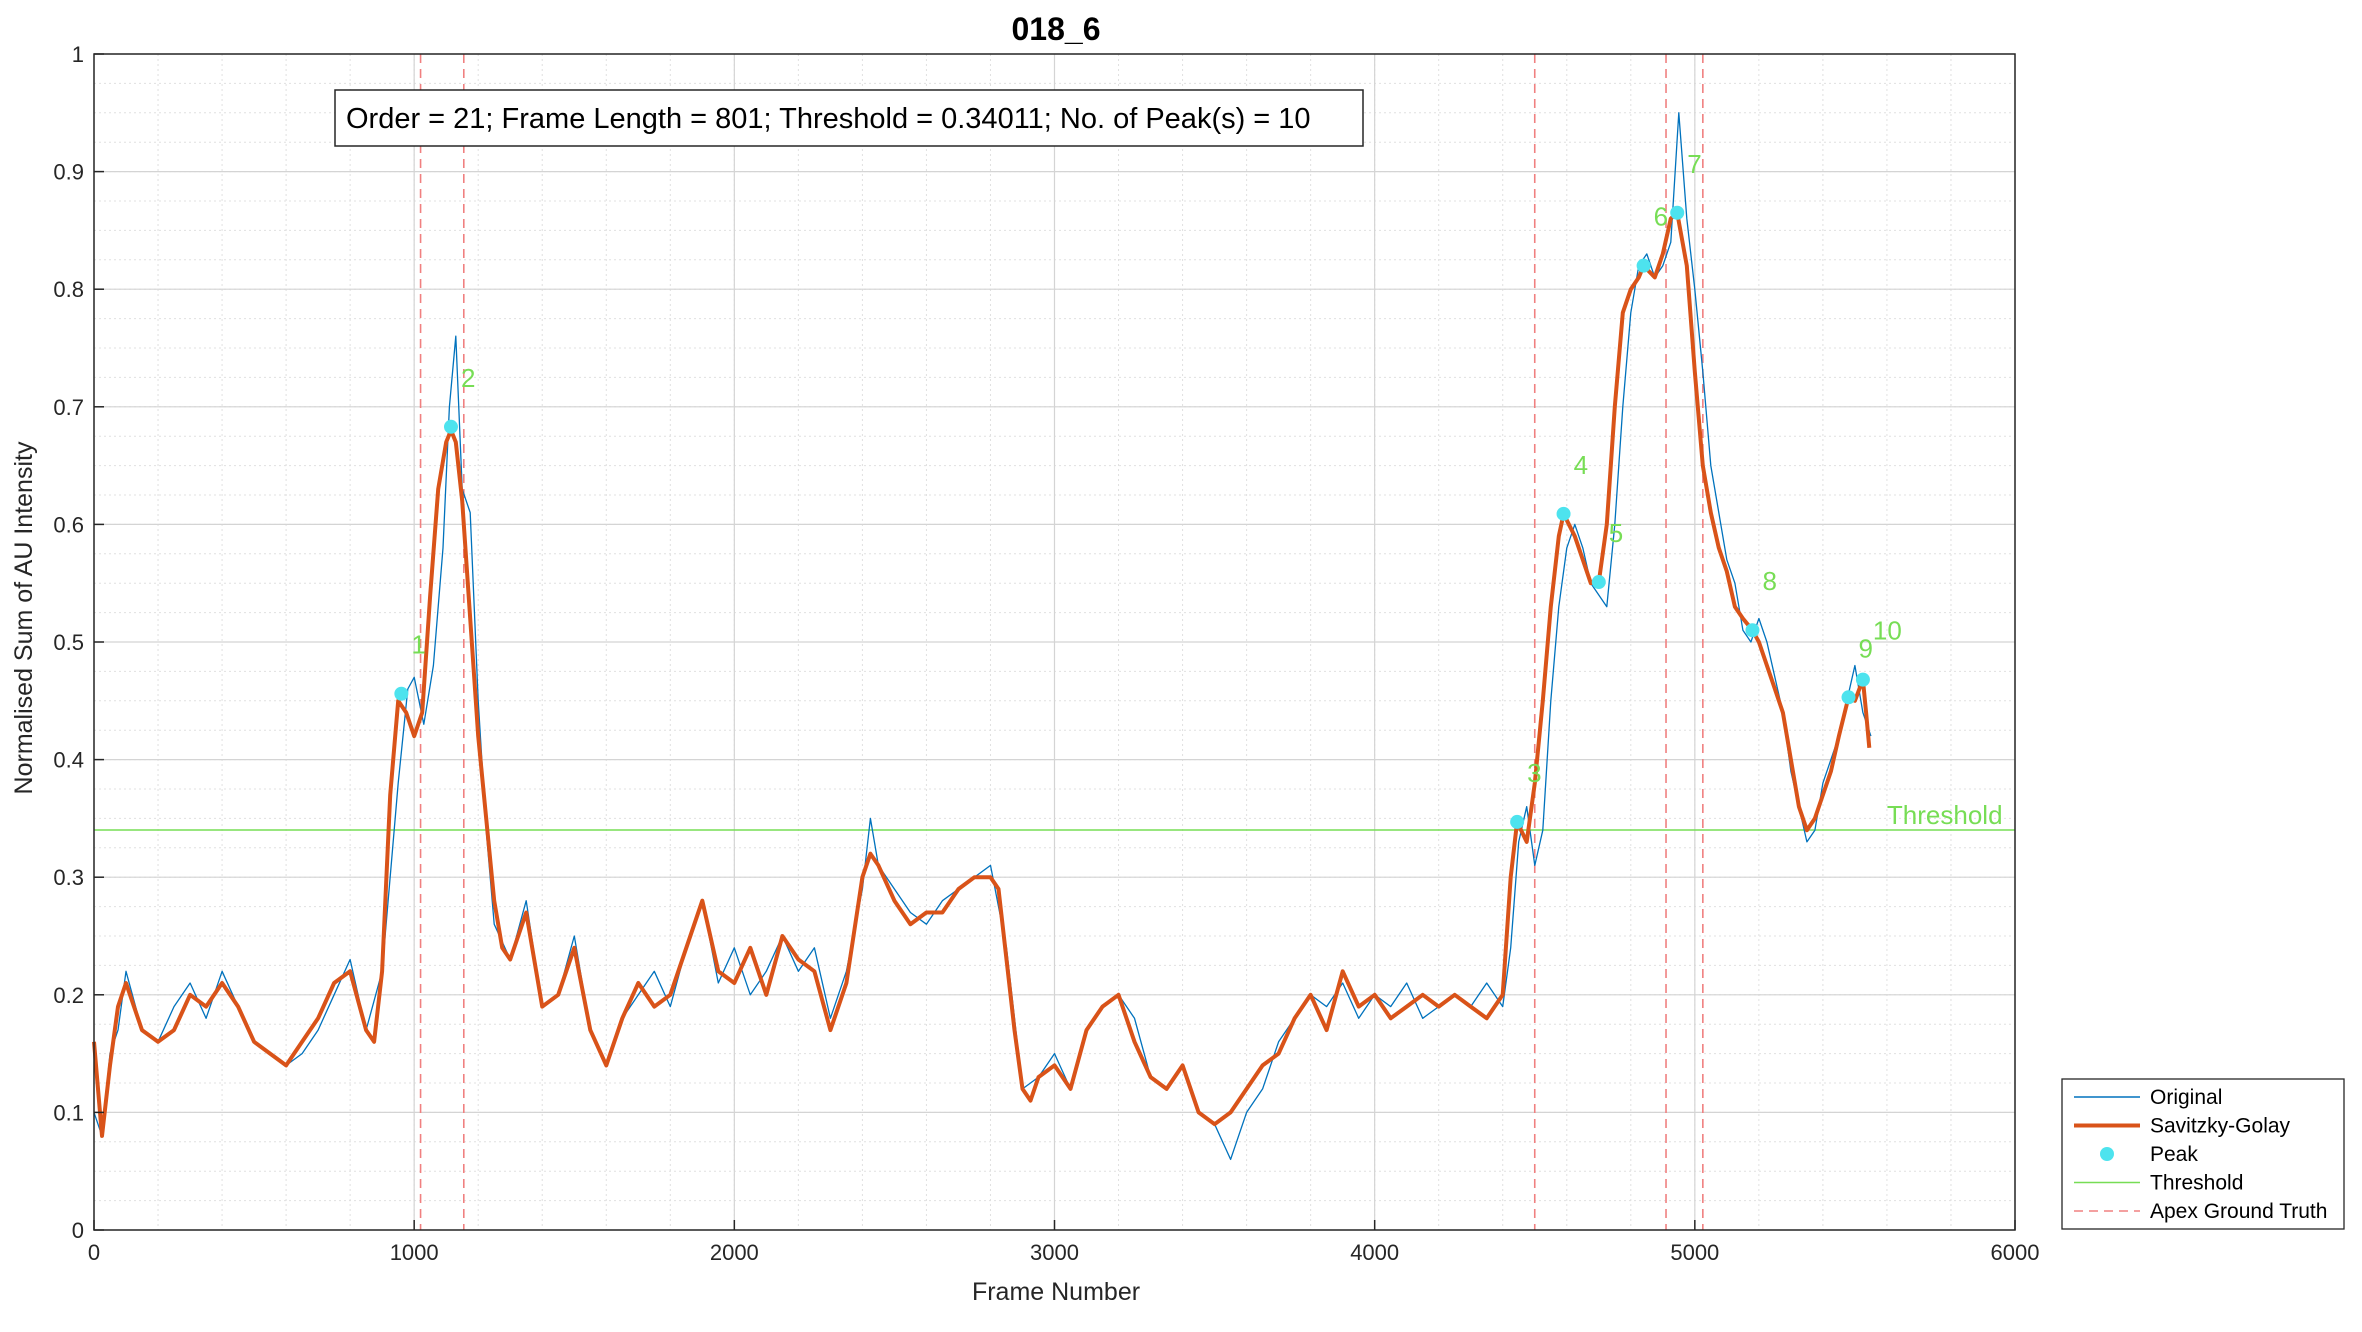  What do you see at coordinates (1616, 533) in the screenshot?
I see `peak-label: 5` at bounding box center [1616, 533].